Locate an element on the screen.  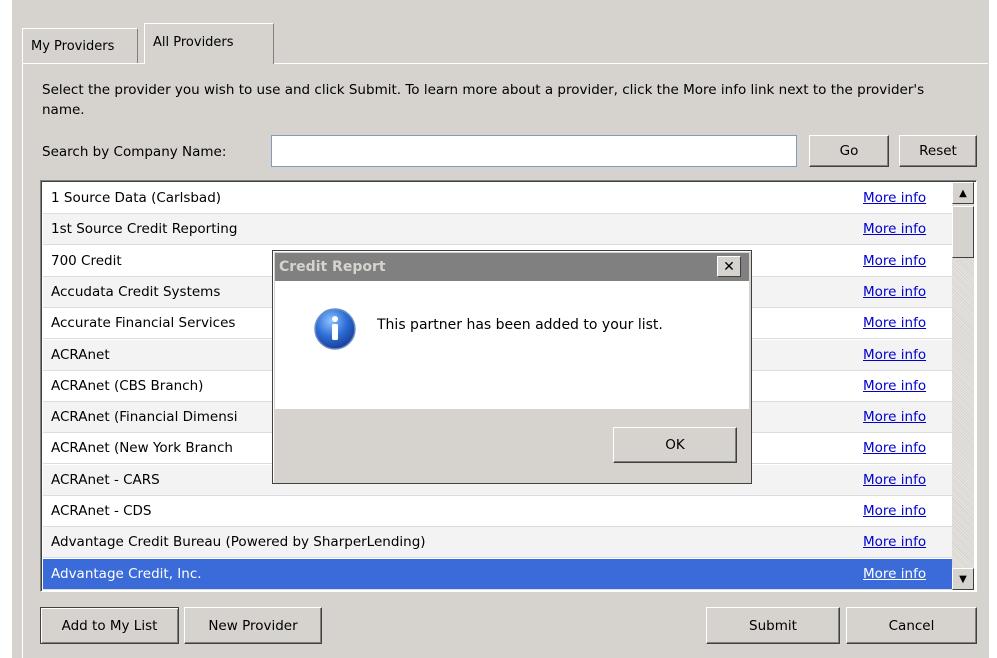
ok-button: OK is located at coordinates (675, 445).